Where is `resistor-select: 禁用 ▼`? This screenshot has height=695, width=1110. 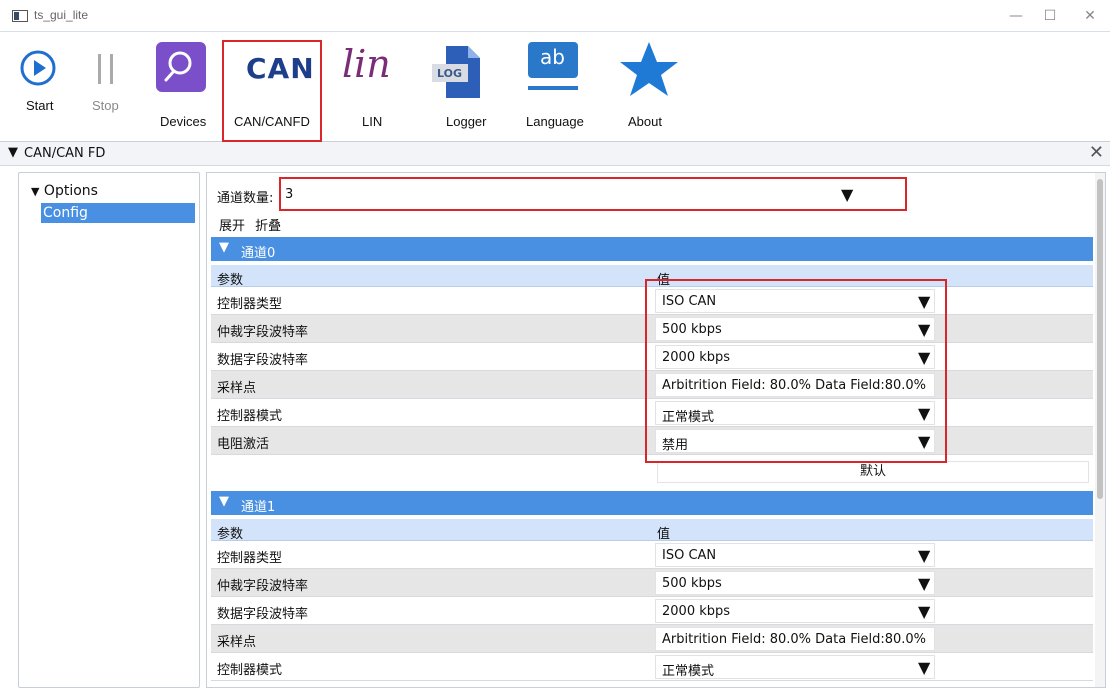
resistor-select: 禁用 ▼ is located at coordinates (795, 441).